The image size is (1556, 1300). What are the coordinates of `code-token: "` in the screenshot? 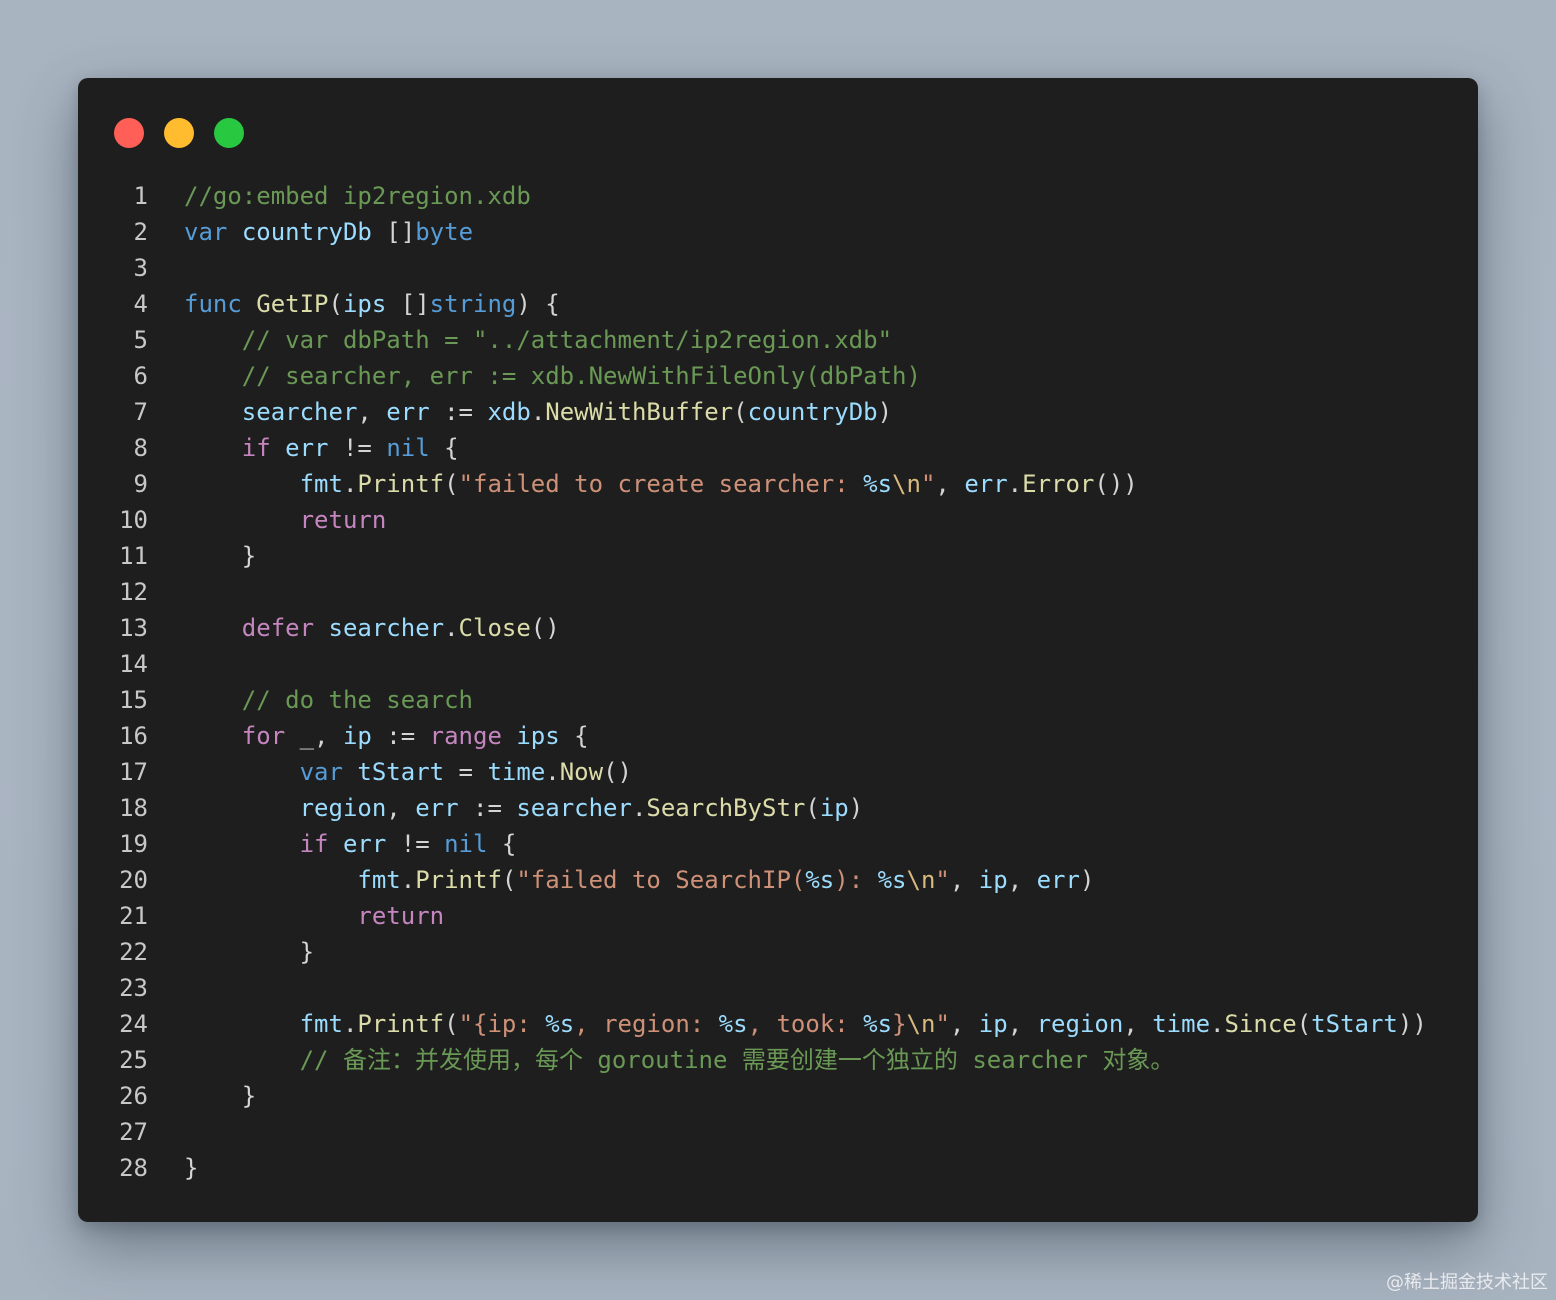 It's located at (942, 880).